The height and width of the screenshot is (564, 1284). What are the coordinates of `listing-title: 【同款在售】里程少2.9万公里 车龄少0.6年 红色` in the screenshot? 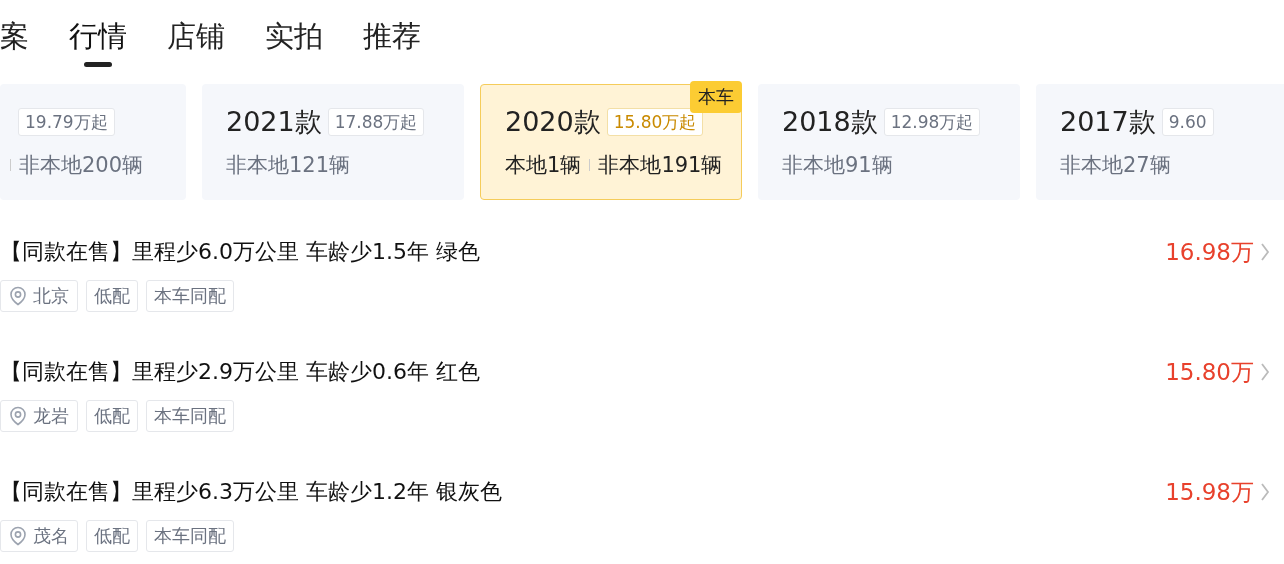 It's located at (240, 372).